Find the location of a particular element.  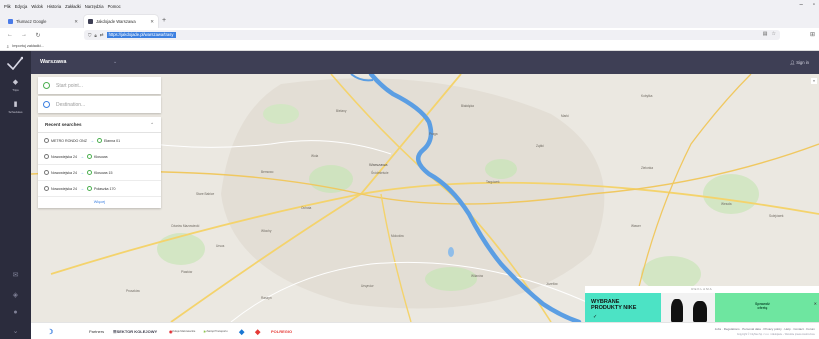

collapse-icon: ⌄ is located at coordinates (15, 331).